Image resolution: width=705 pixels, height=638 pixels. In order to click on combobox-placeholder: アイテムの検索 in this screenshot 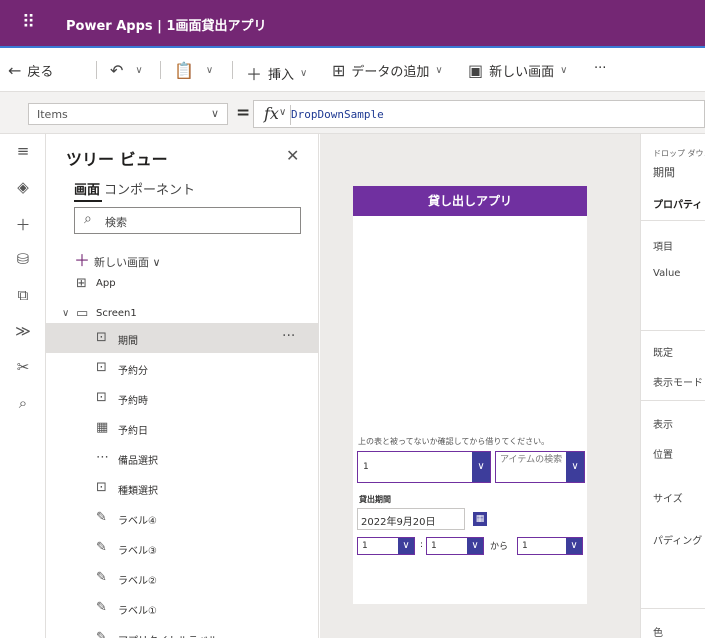, I will do `click(531, 460)`.